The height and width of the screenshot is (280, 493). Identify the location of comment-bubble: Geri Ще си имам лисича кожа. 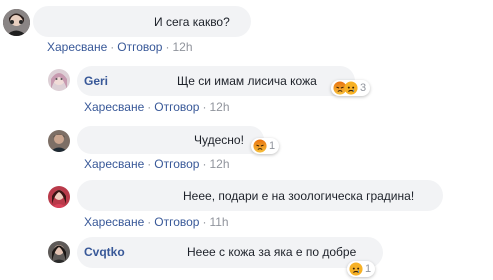
(216, 81).